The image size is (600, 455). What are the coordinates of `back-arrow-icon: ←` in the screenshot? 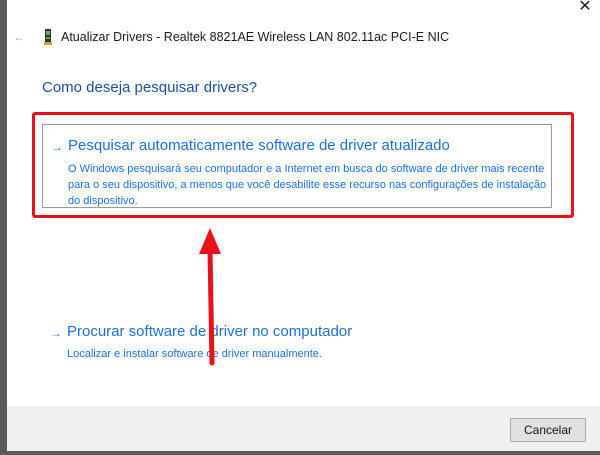 It's located at (19, 37).